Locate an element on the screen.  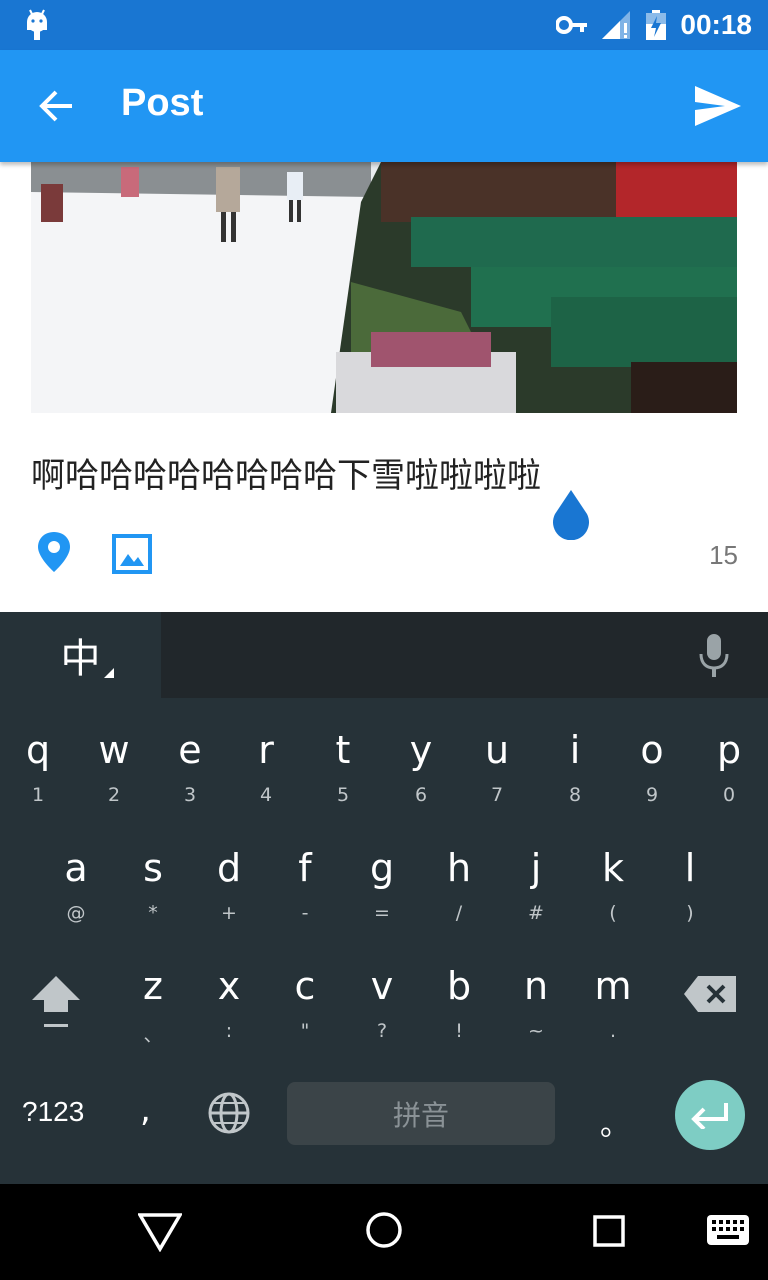
enter-key is located at coordinates (710, 1115).